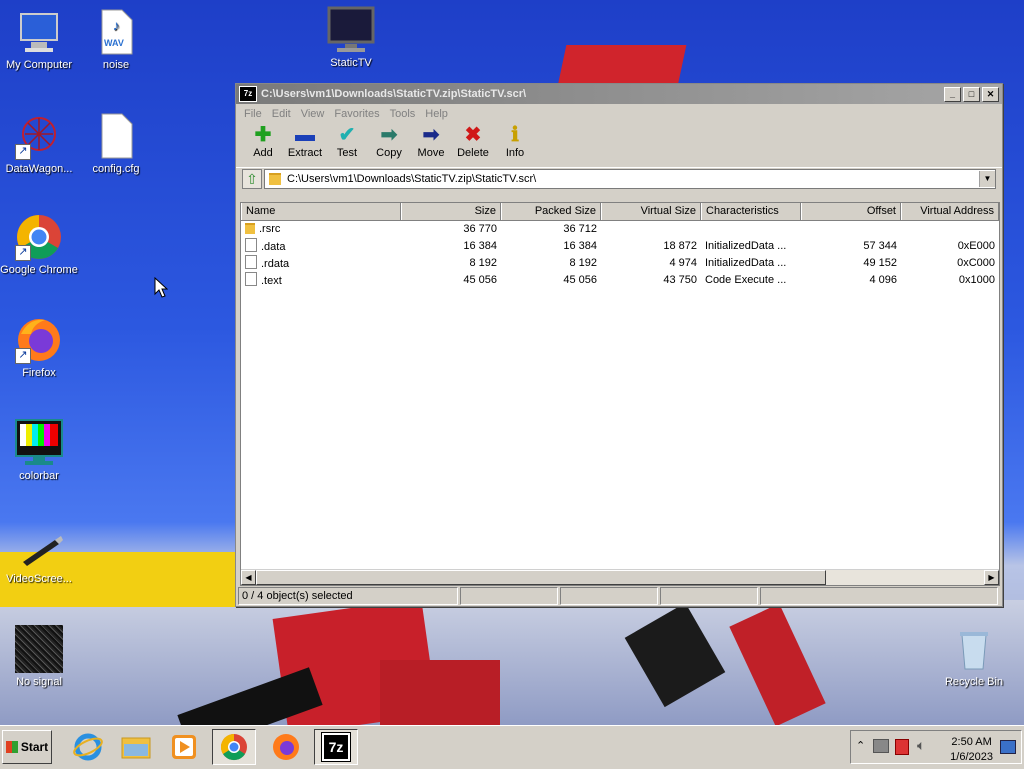 This screenshot has width=1024, height=769. I want to click on menu-tools: Tools, so click(403, 114).